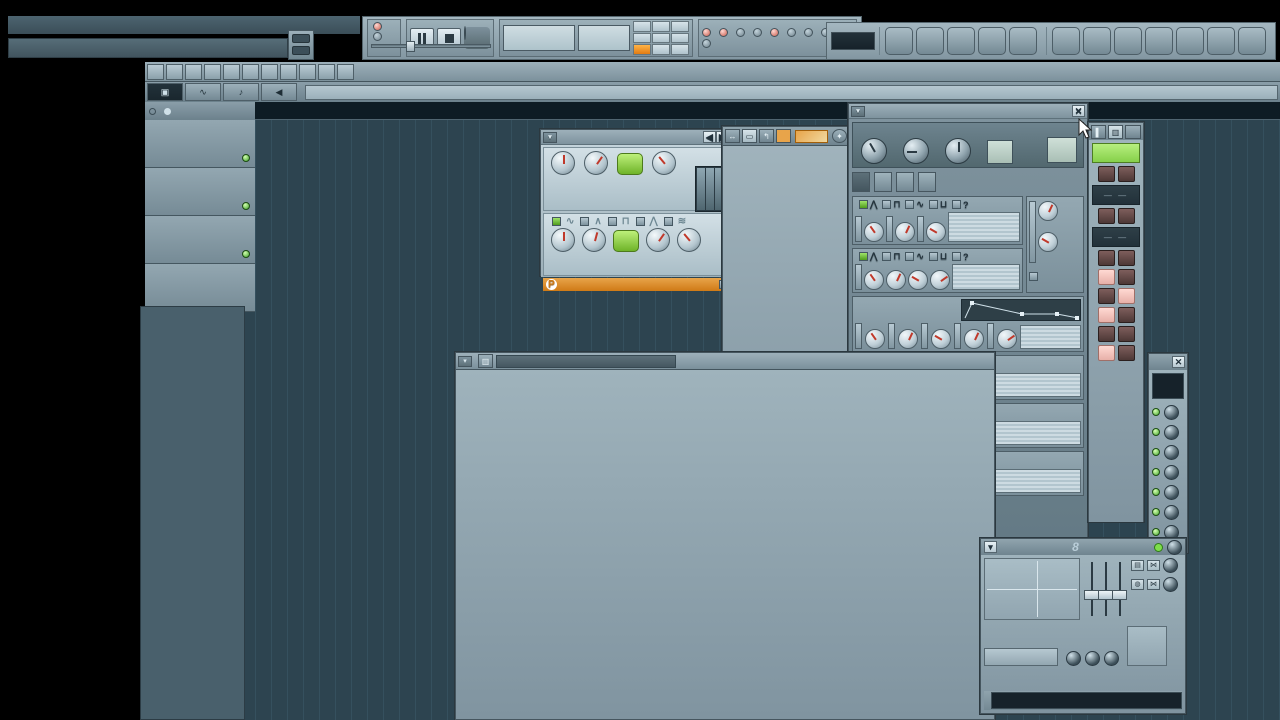  What do you see at coordinates (853, 41) in the screenshot?
I see `selector-dropdown` at bounding box center [853, 41].